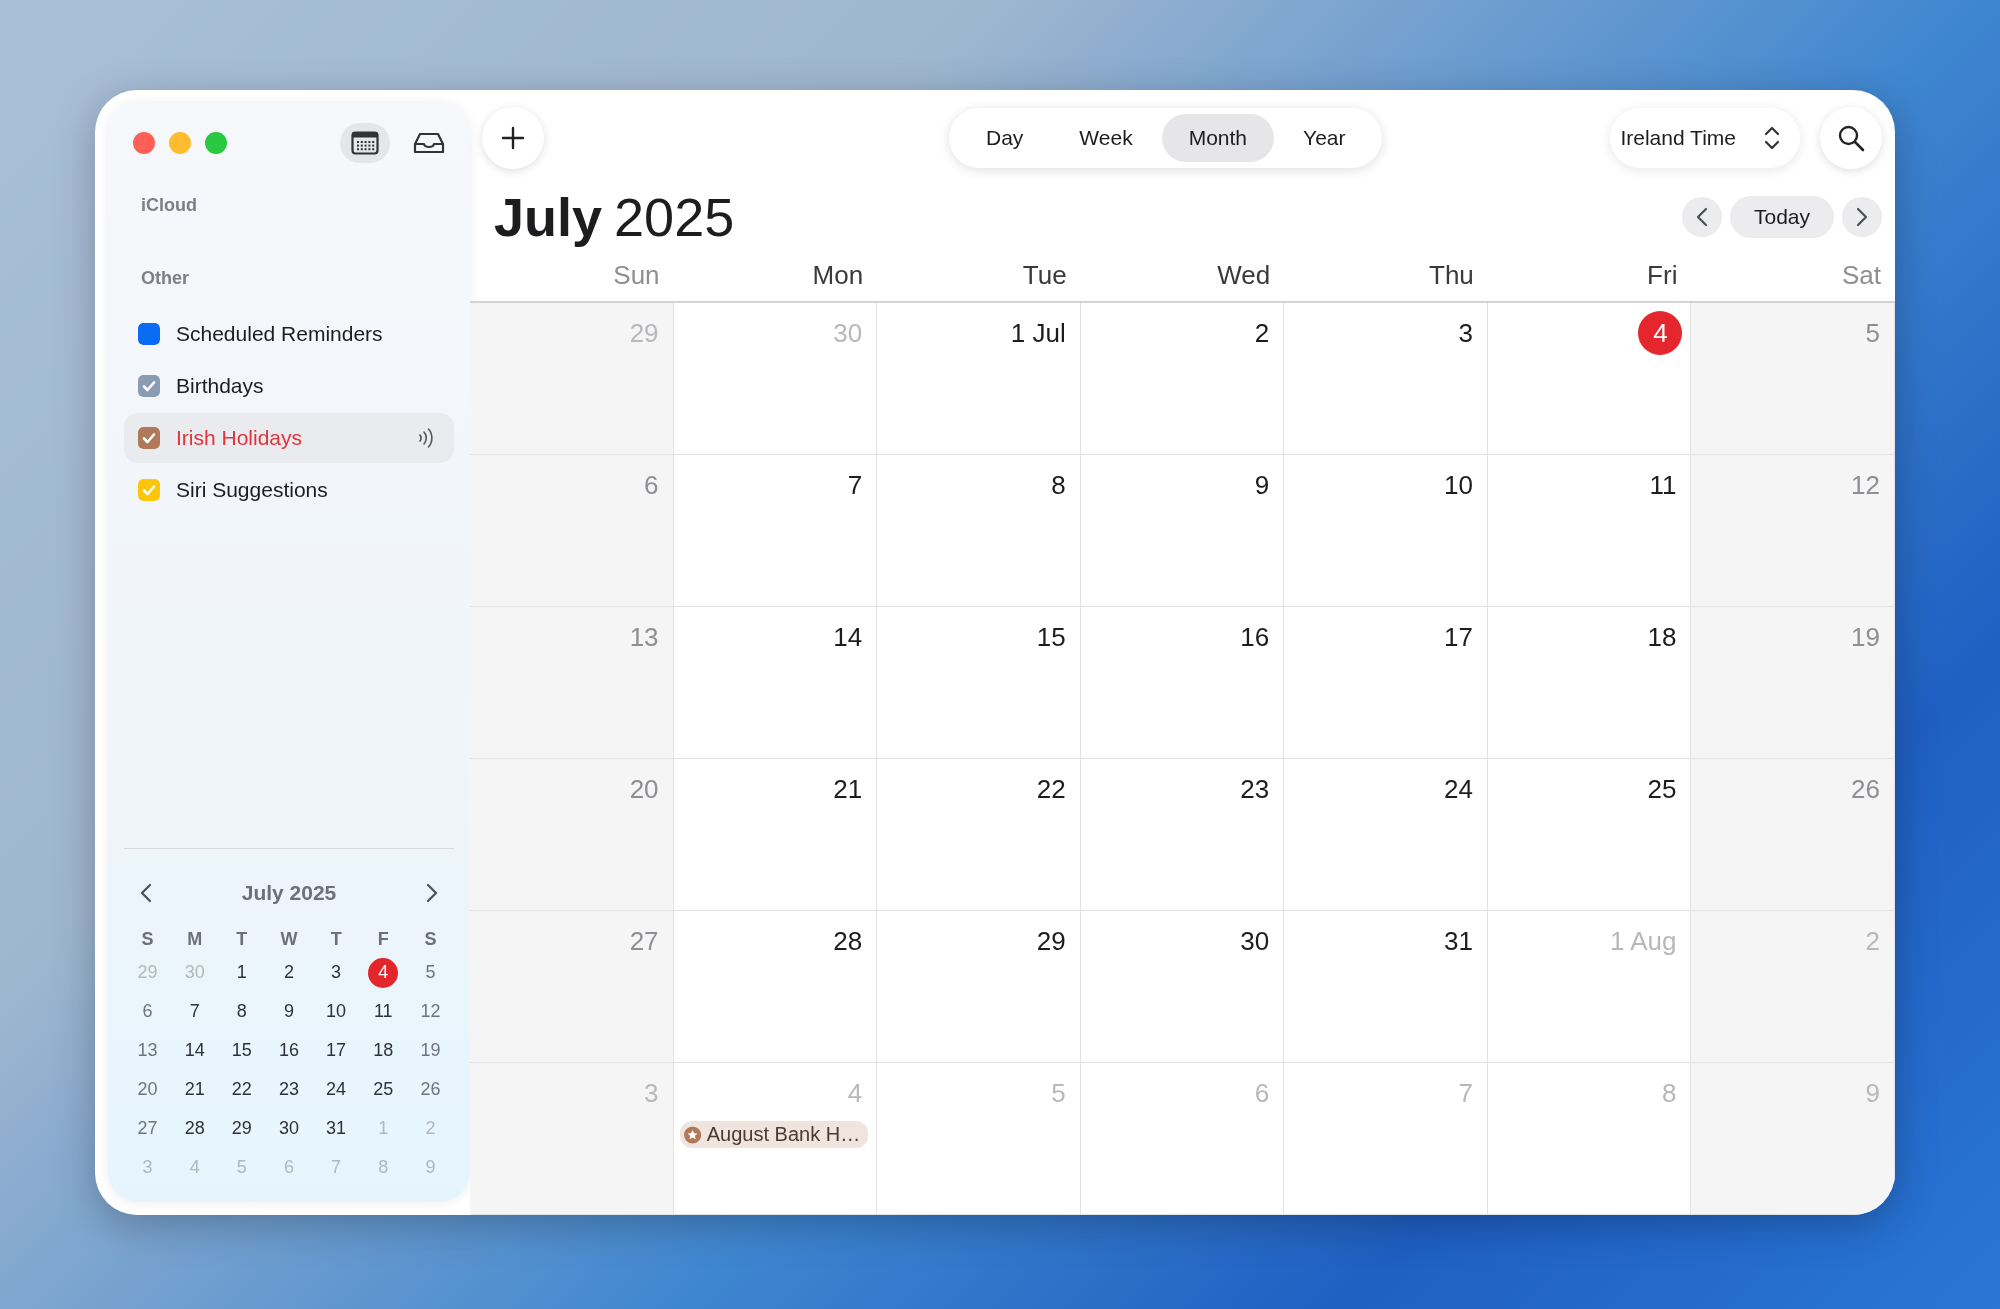 The image size is (2000, 1309). Describe the element at coordinates (289, 490) in the screenshot. I see `calendar-item: Siri Suggestions` at that location.